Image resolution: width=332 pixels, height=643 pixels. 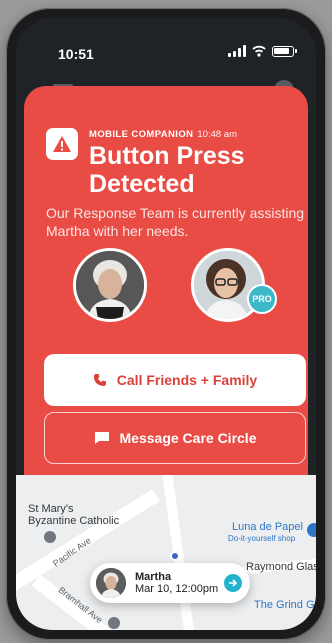 What do you see at coordinates (114, 623) in the screenshot?
I see `map-pin-icon` at bounding box center [114, 623].